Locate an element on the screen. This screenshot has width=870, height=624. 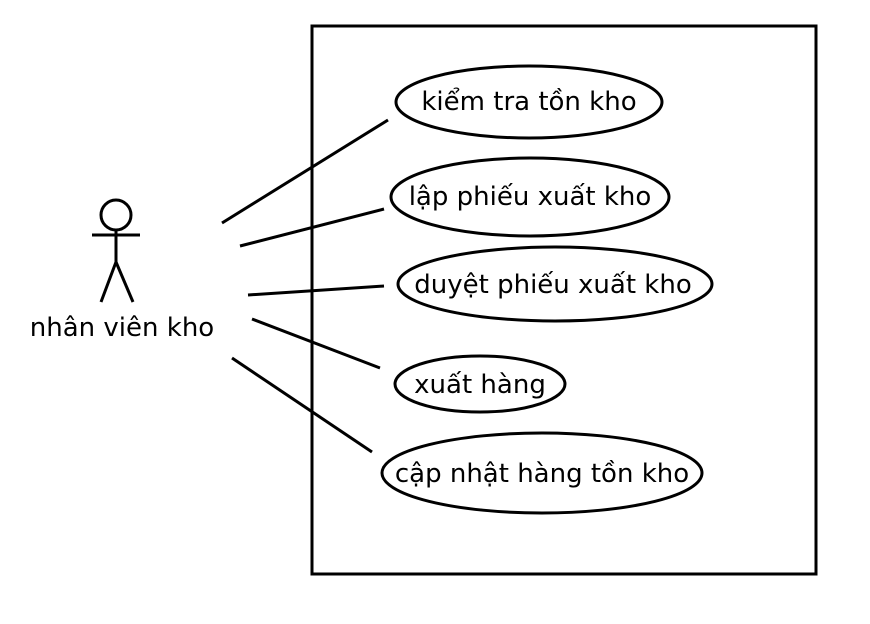
use-case-label: duyệt phiếu xuất kho is located at coordinates (552, 285).